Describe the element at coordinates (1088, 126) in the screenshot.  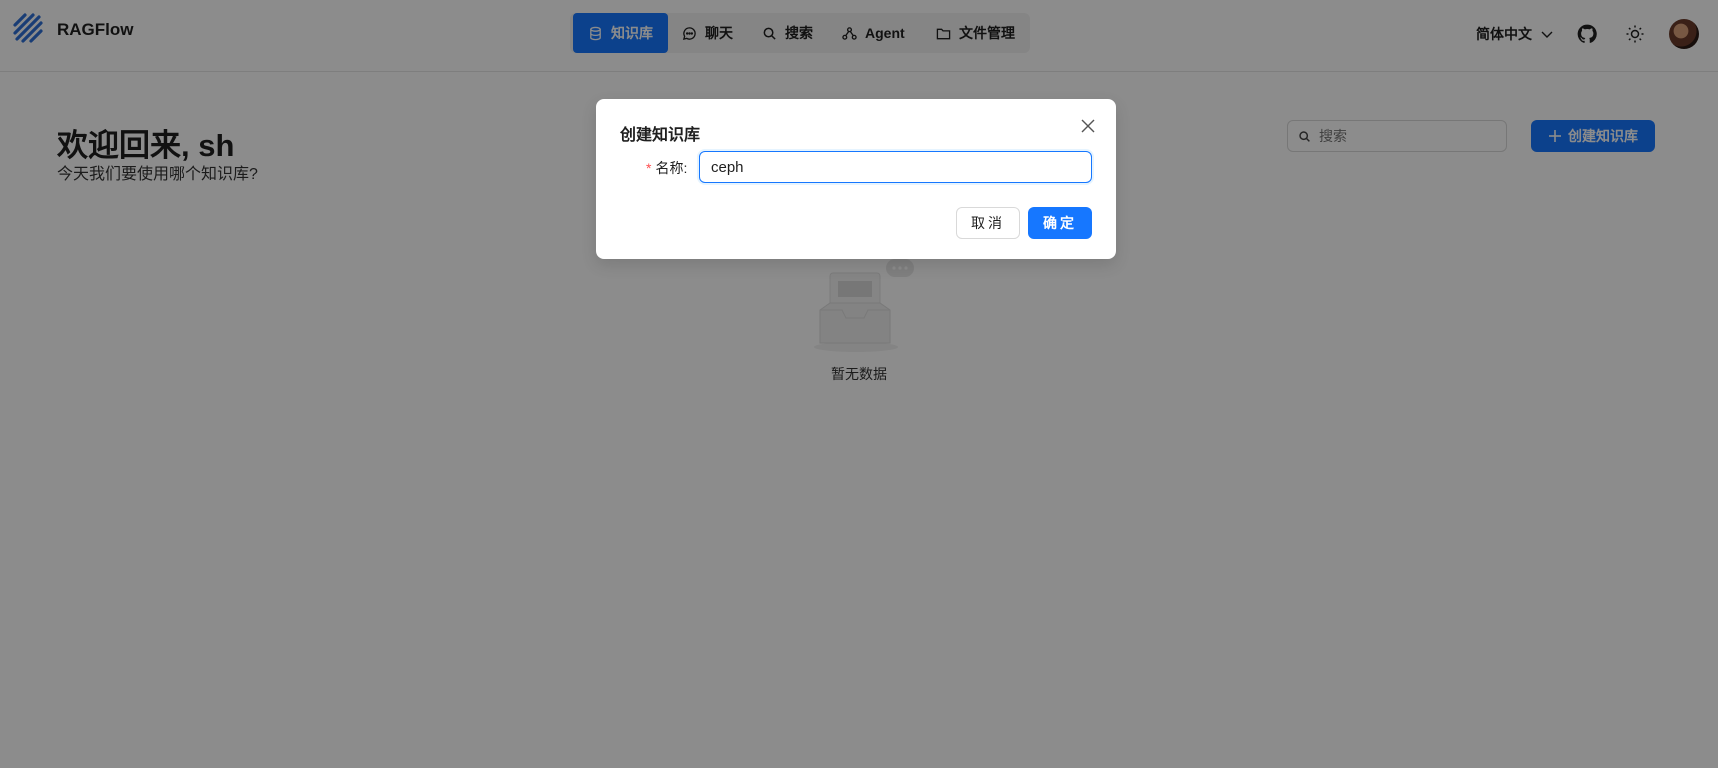
I see `close-icon` at that location.